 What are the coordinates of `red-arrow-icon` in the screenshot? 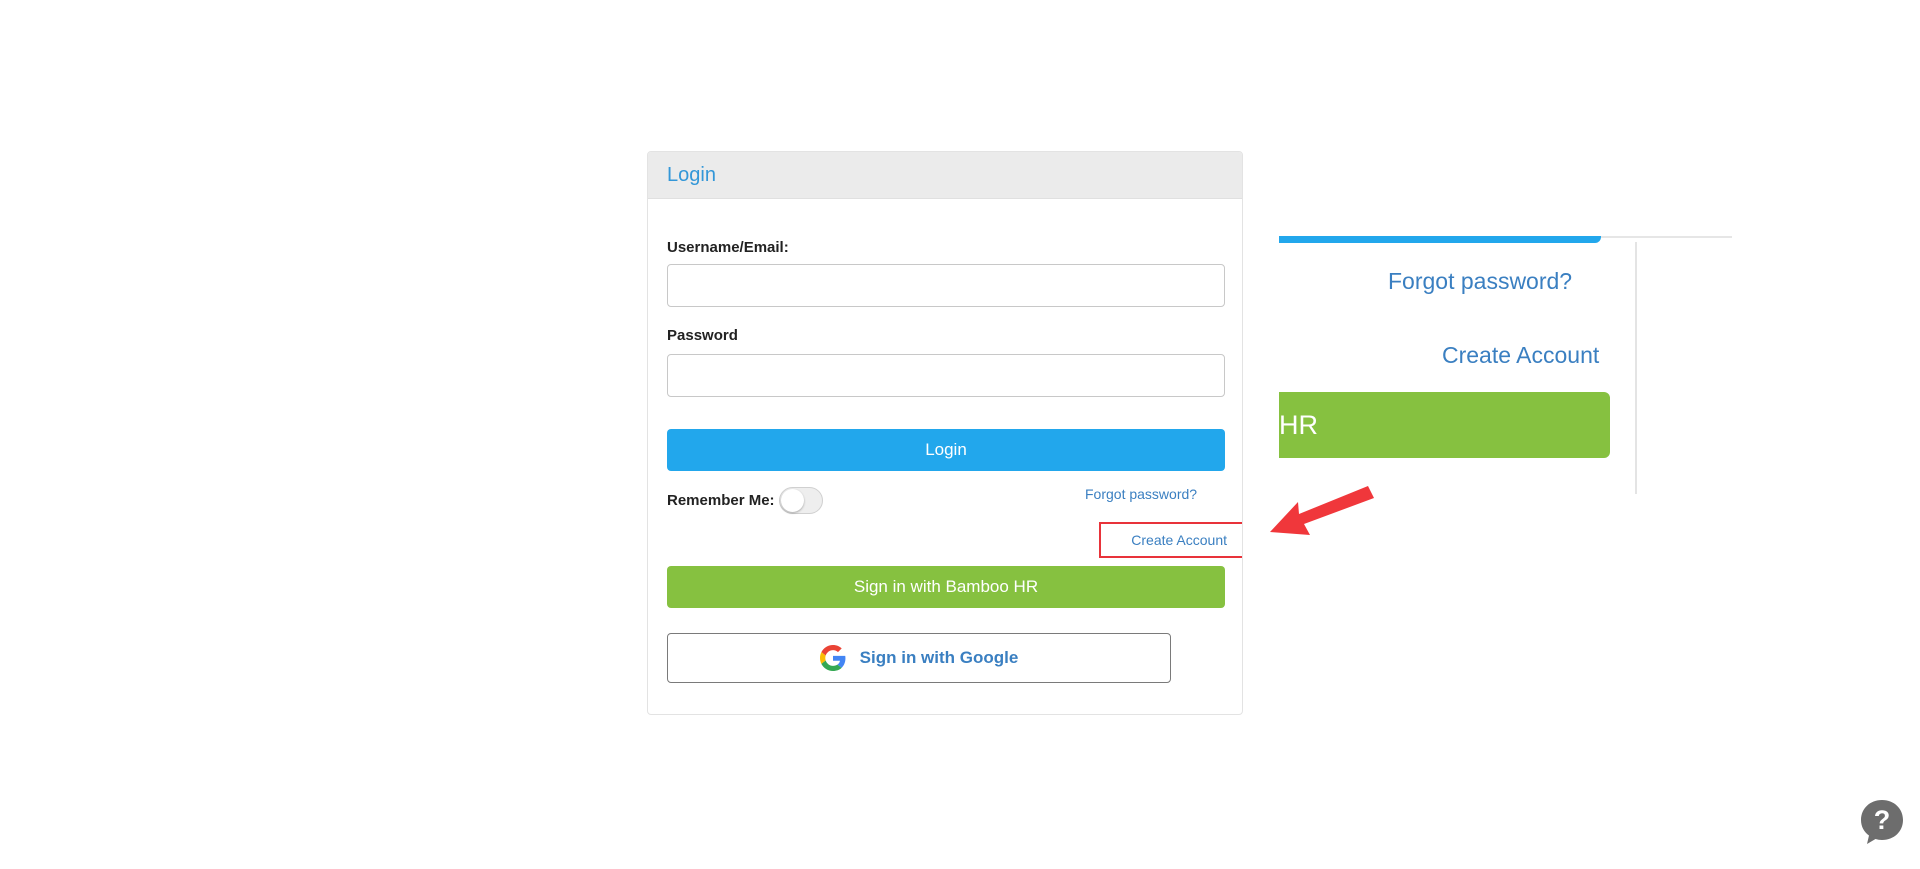 It's located at (1322, 510).